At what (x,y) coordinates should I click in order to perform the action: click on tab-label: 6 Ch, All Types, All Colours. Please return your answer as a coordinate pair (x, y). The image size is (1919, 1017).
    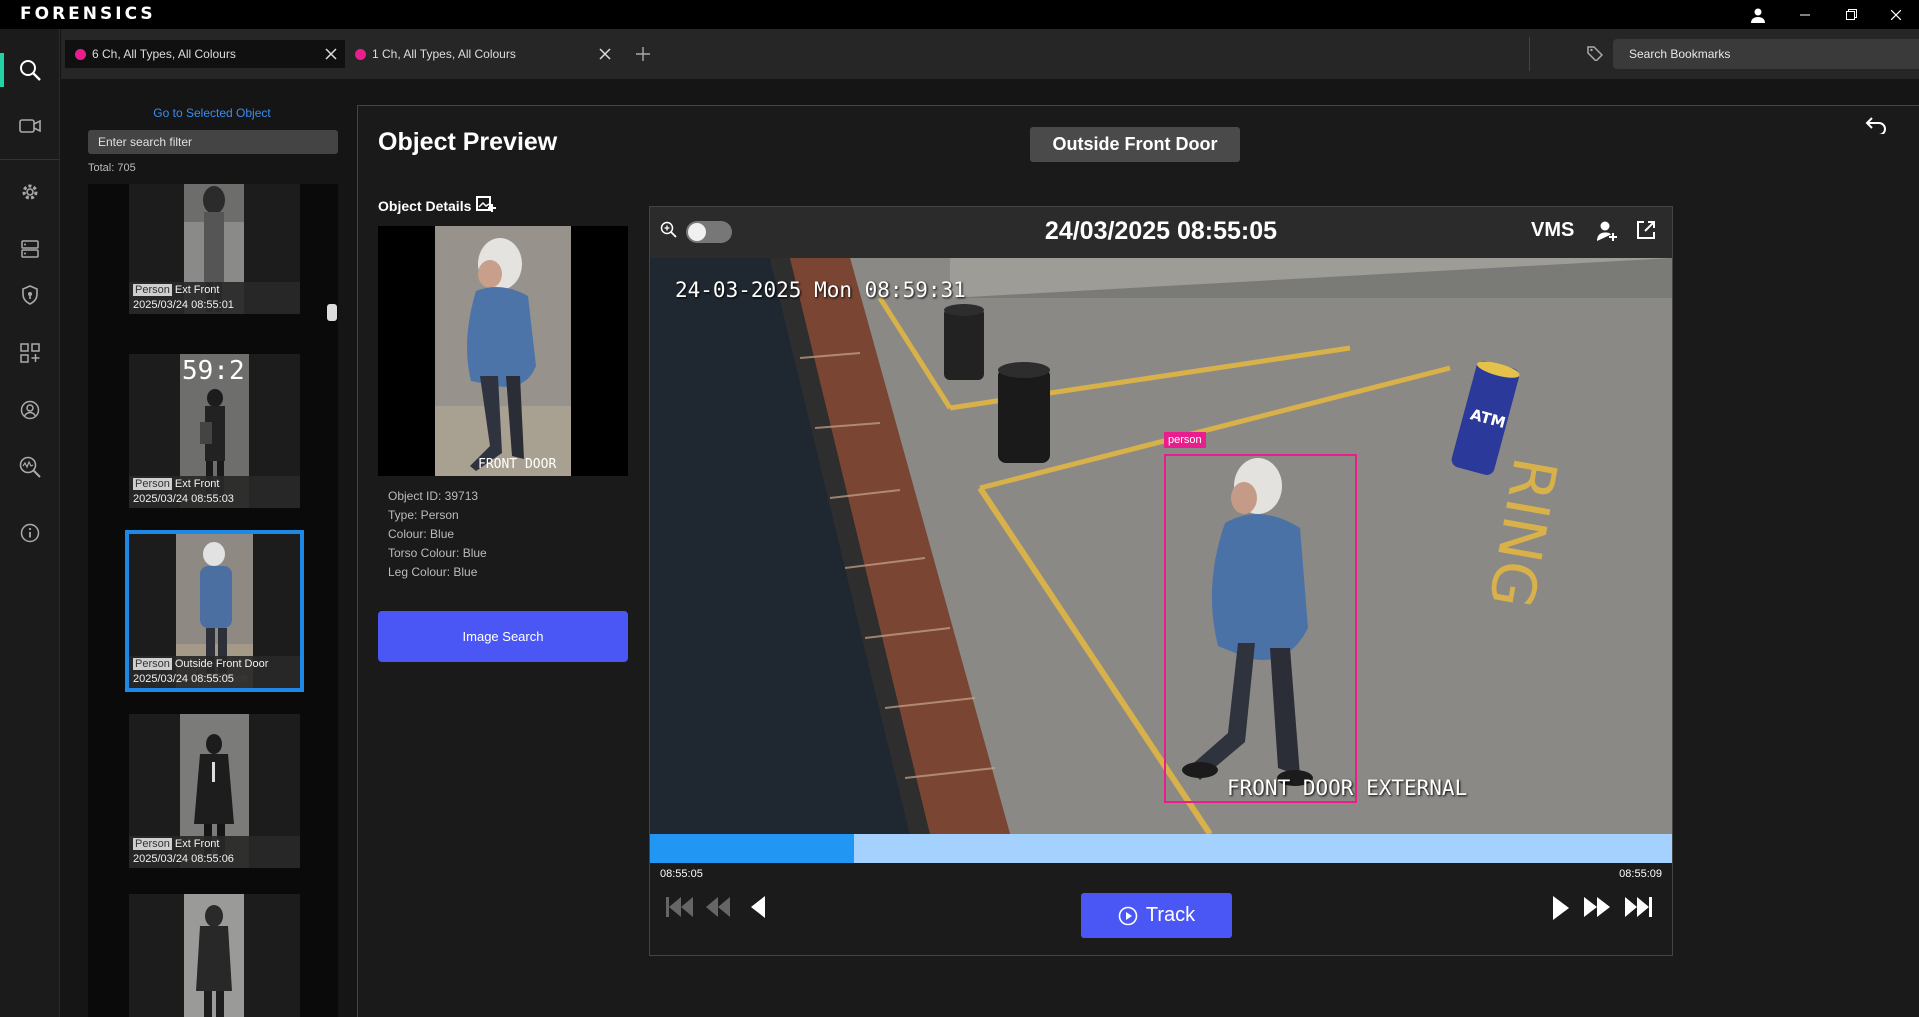
    Looking at the image, I should click on (164, 54).